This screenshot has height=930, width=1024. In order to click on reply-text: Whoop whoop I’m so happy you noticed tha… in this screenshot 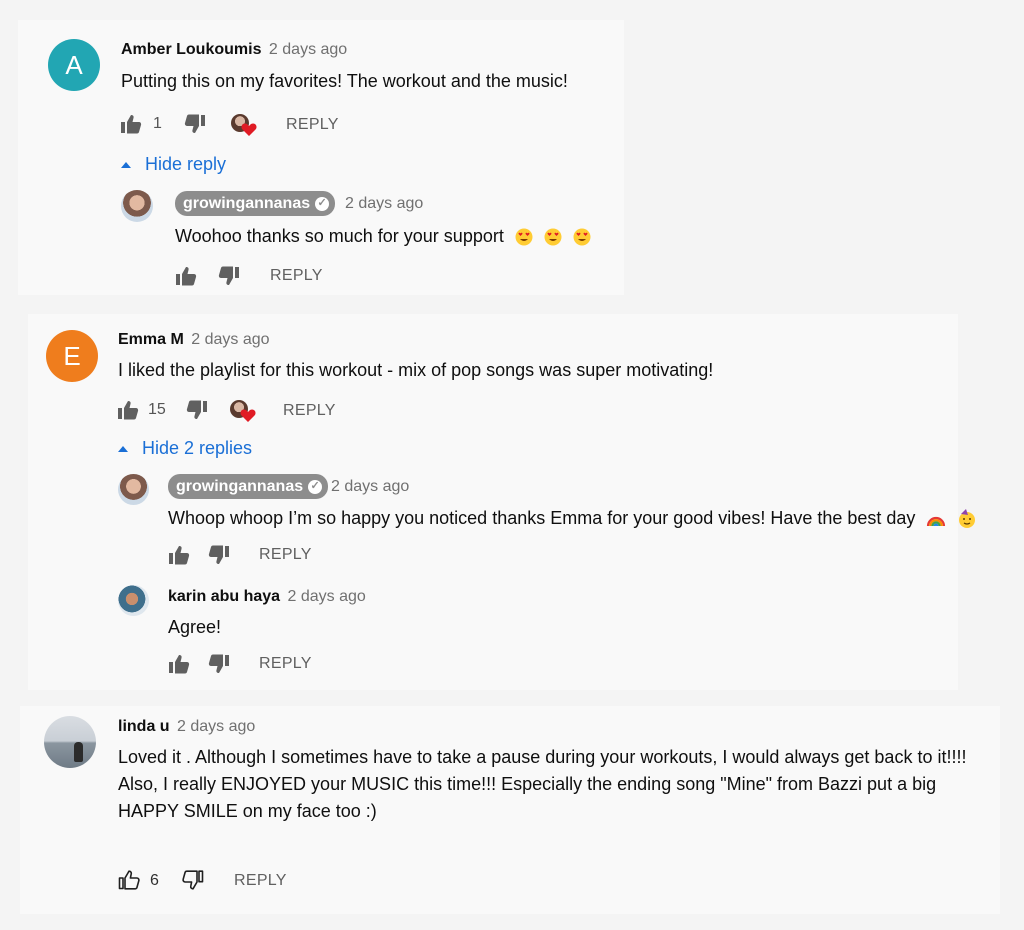, I will do `click(572, 518)`.